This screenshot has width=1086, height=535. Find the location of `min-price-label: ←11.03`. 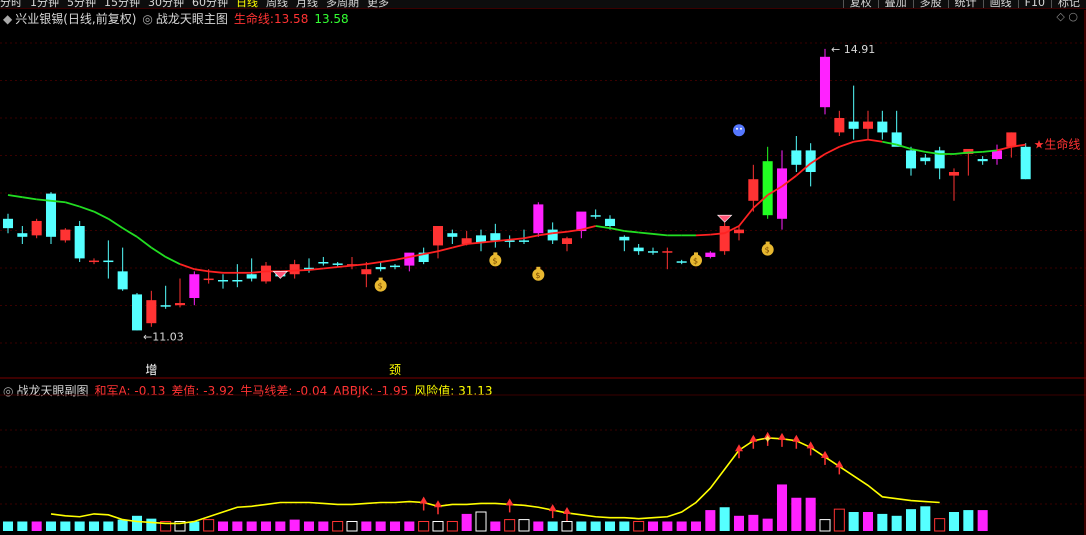

min-price-label: ←11.03 is located at coordinates (163, 336).